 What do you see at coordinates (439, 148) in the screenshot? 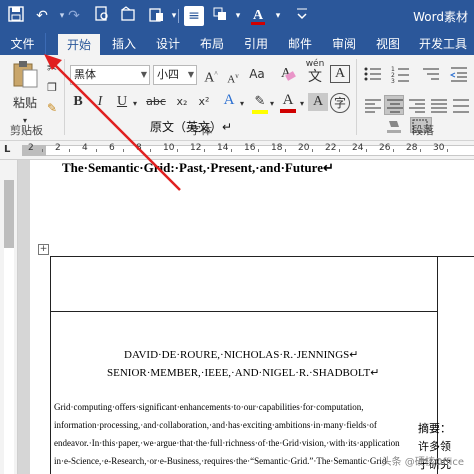
I see `ruler-number: 30` at bounding box center [439, 148].